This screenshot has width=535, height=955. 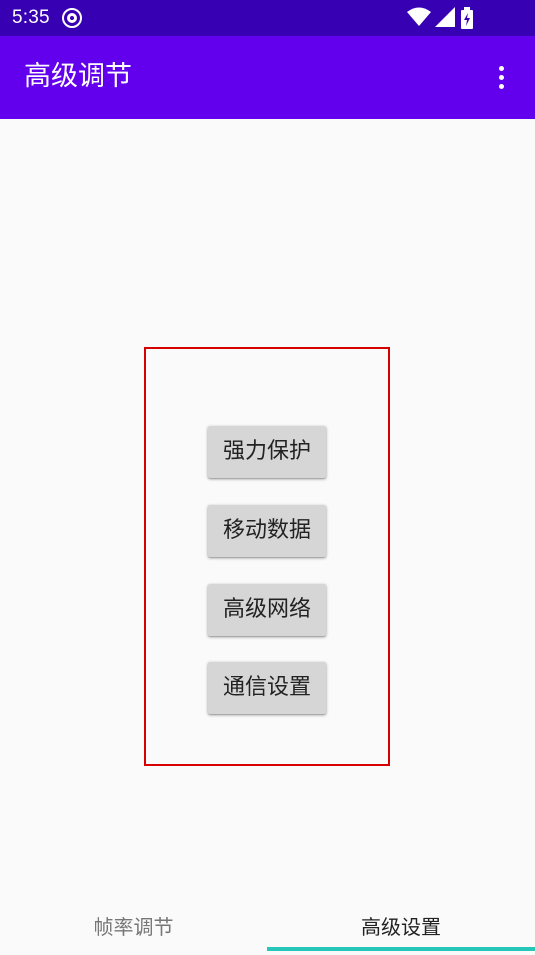 I want to click on signal-icon, so click(x=445, y=17).